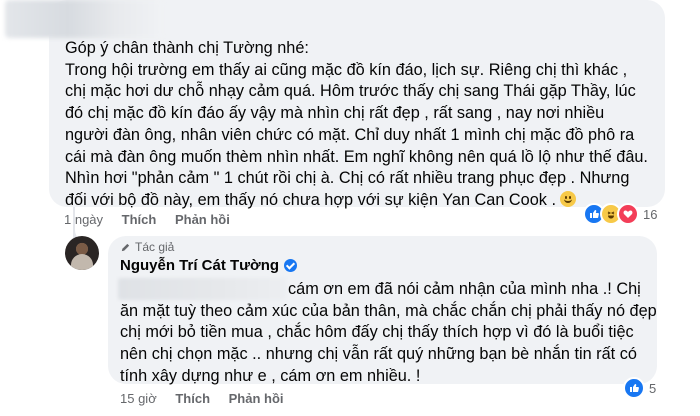 The height and width of the screenshot is (416, 700). What do you see at coordinates (650, 214) in the screenshot?
I see `reaction-count: 16` at bounding box center [650, 214].